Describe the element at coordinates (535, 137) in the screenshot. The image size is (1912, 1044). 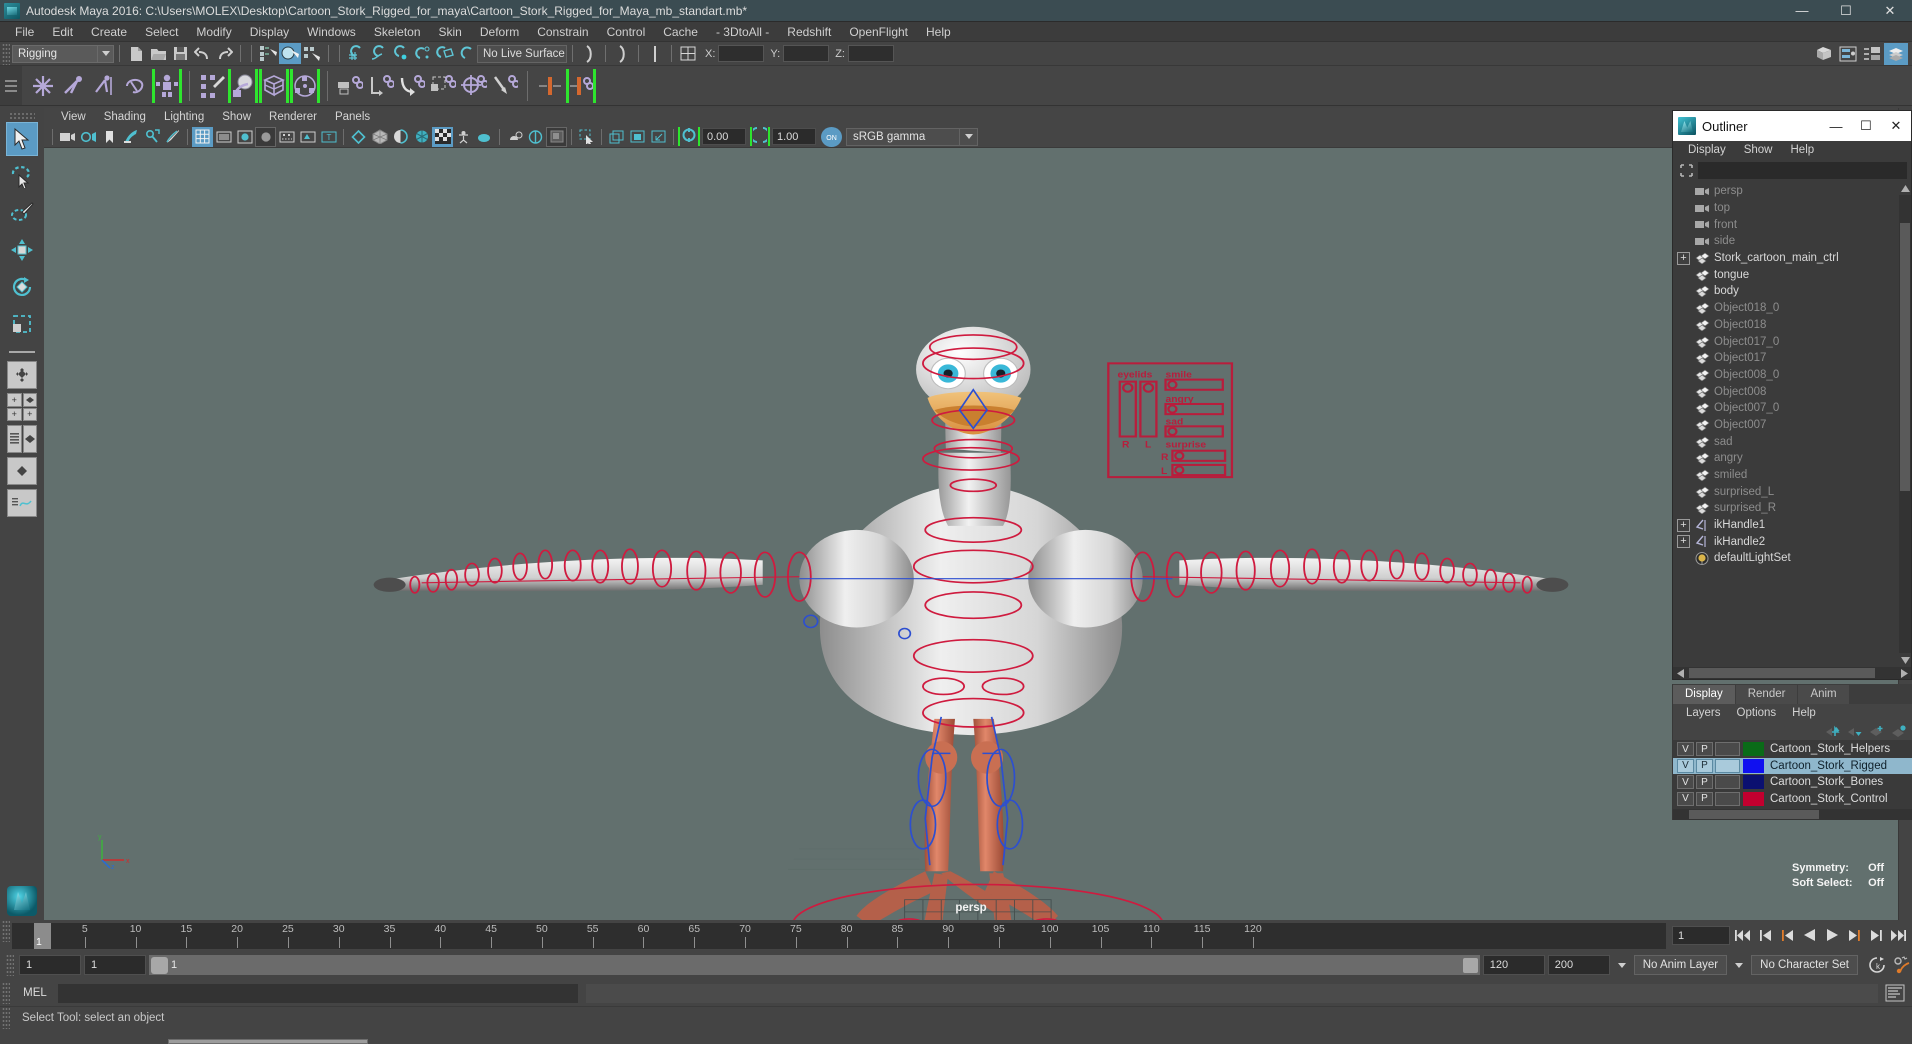
I see `view-cube-icon` at that location.